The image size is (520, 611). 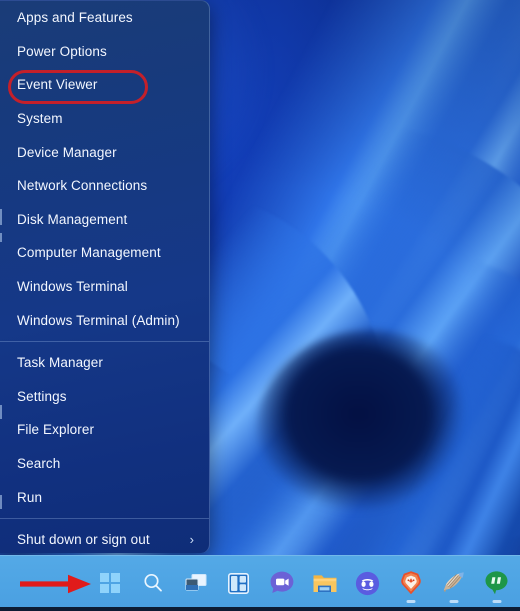 I want to click on taskbar, so click(x=260, y=583).